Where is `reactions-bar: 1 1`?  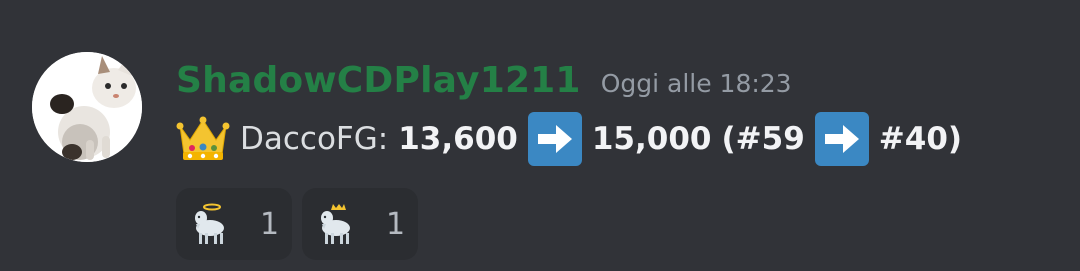
reactions-bar: 1 1 is located at coordinates (302, 224).